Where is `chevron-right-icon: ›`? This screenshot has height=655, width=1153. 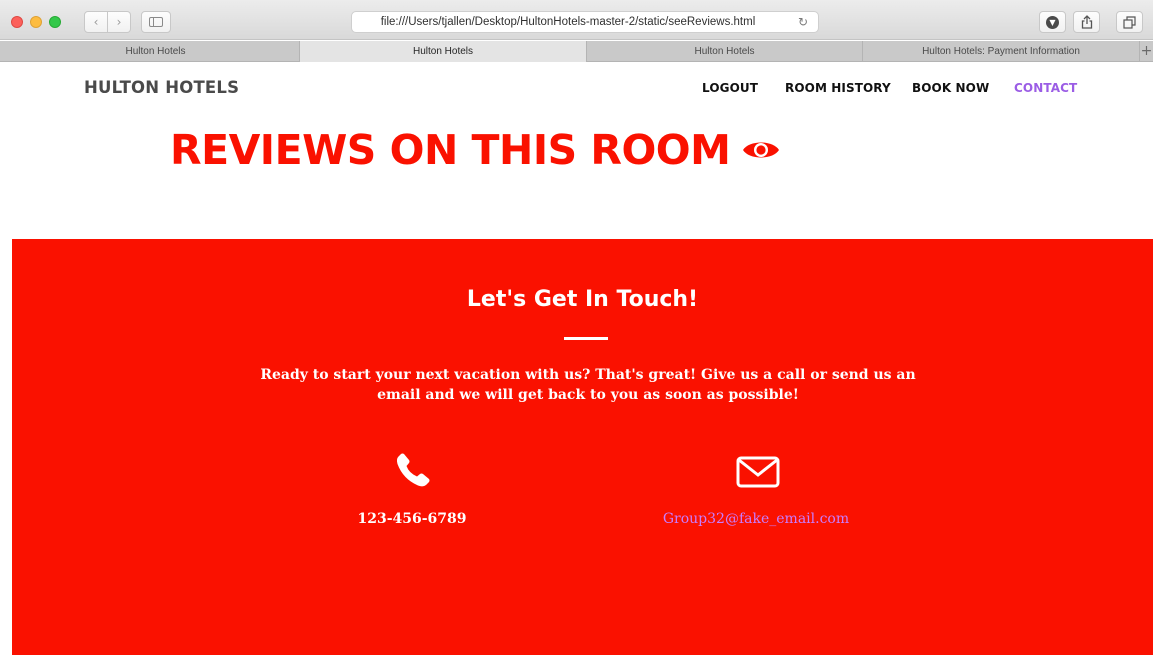
chevron-right-icon: › is located at coordinates (119, 22).